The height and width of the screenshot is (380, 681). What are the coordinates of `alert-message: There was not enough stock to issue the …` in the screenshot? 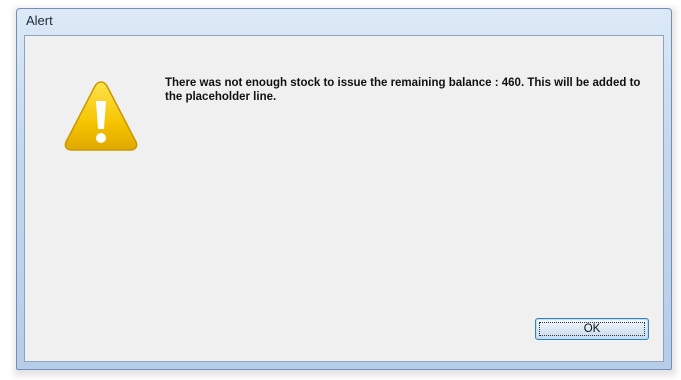 It's located at (403, 90).